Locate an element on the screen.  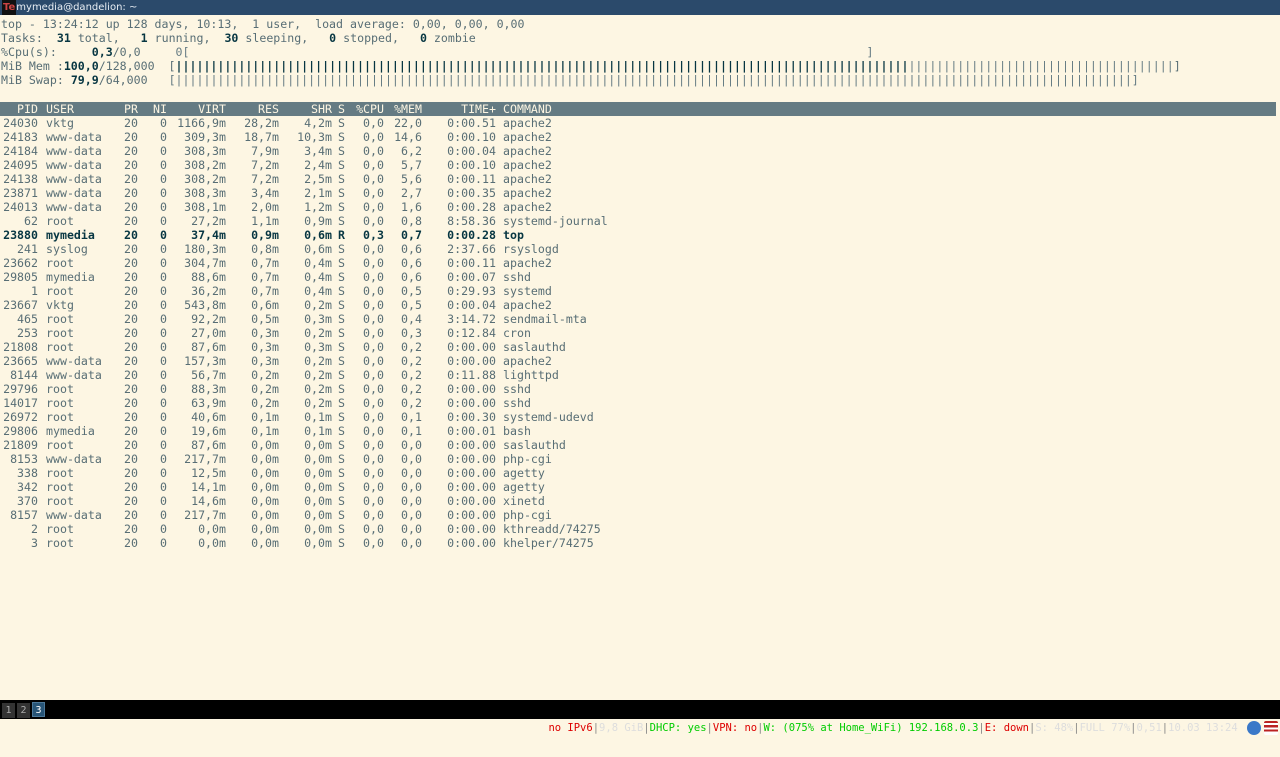
process-user: root is located at coordinates (60, 347).